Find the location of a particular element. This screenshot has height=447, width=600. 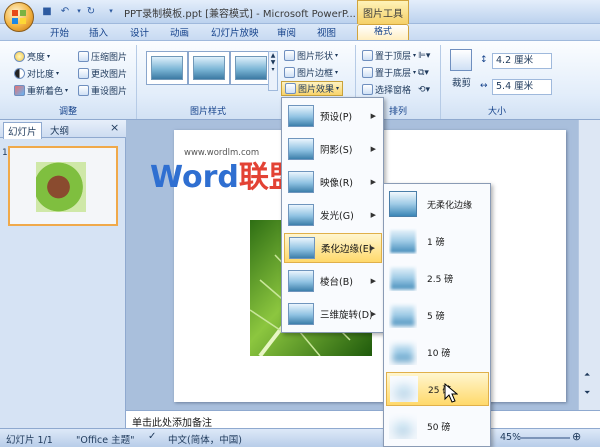

effects-menu-item-glow: 发光(G) ▶ is located at coordinates (333, 215).